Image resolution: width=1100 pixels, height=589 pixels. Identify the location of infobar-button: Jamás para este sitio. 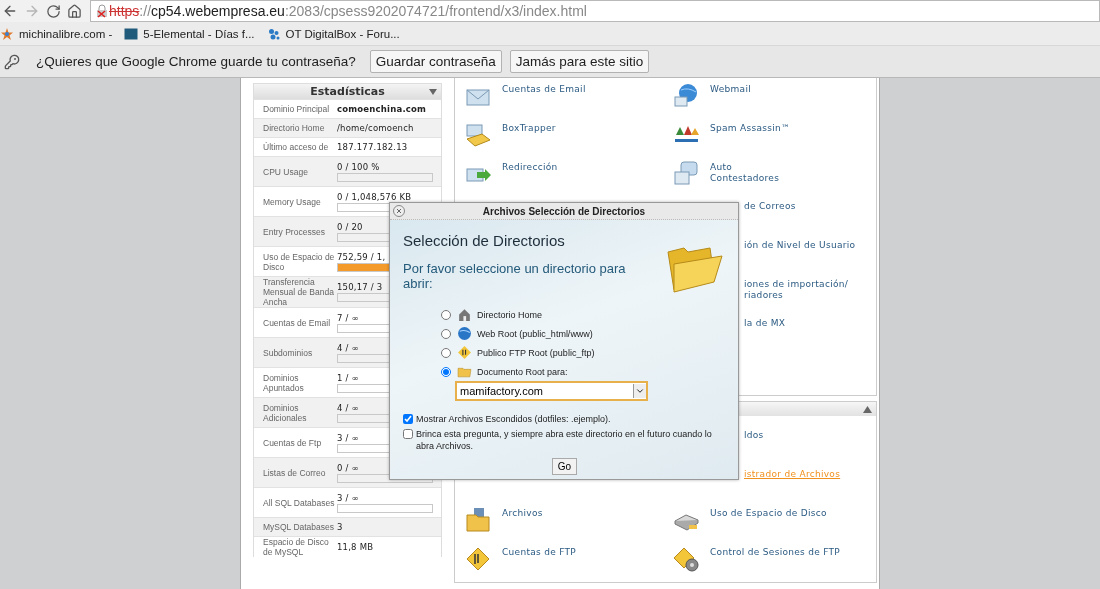
(579, 61).